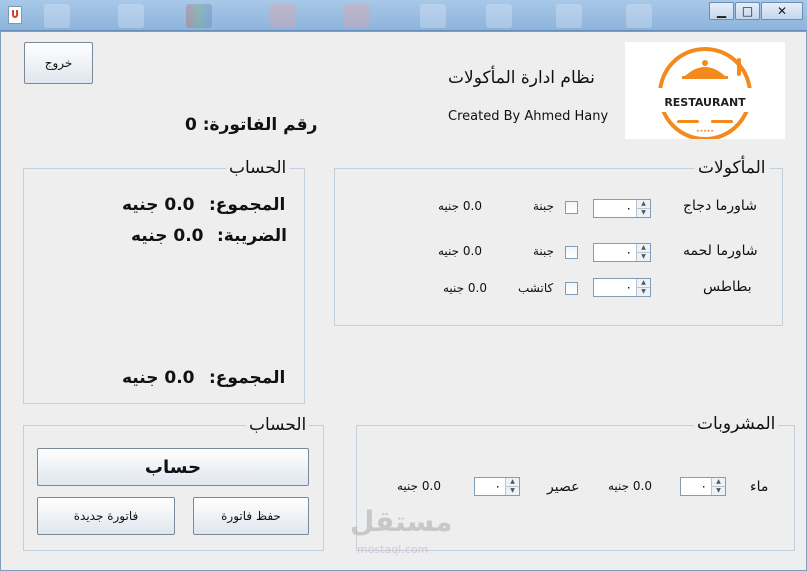  What do you see at coordinates (401, 521) in the screenshot?
I see `watermark-logo: مستقل` at bounding box center [401, 521].